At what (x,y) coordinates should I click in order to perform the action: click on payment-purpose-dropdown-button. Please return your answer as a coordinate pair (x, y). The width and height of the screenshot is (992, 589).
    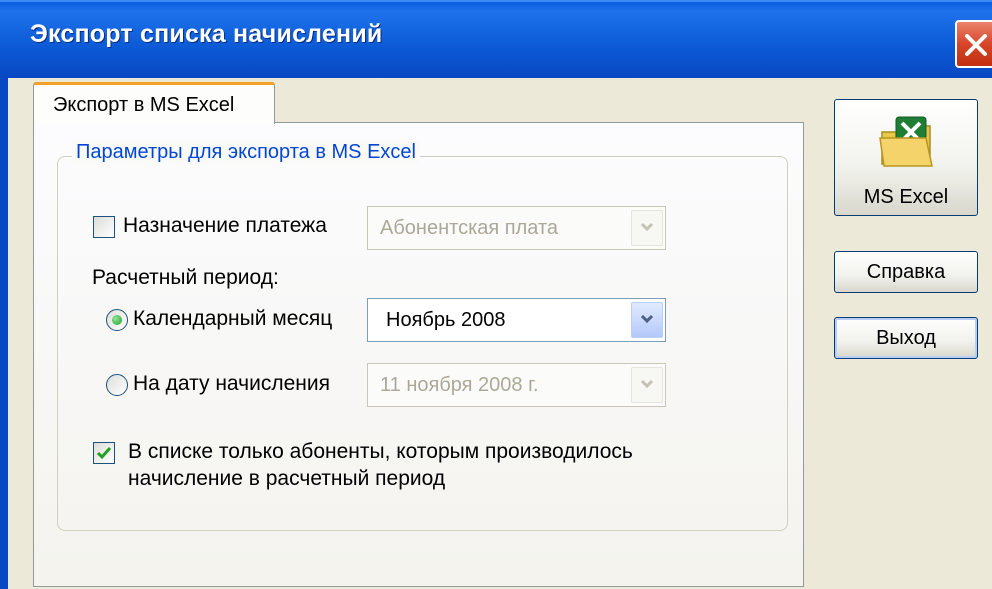
    Looking at the image, I should click on (647, 228).